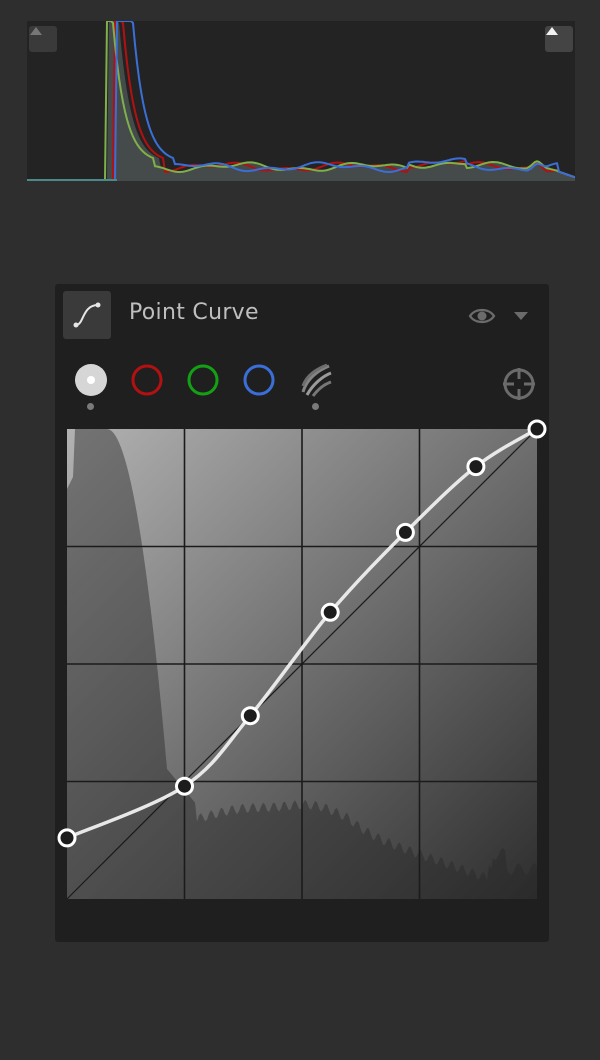  I want to click on point-curve-tool-icon, so click(87, 315).